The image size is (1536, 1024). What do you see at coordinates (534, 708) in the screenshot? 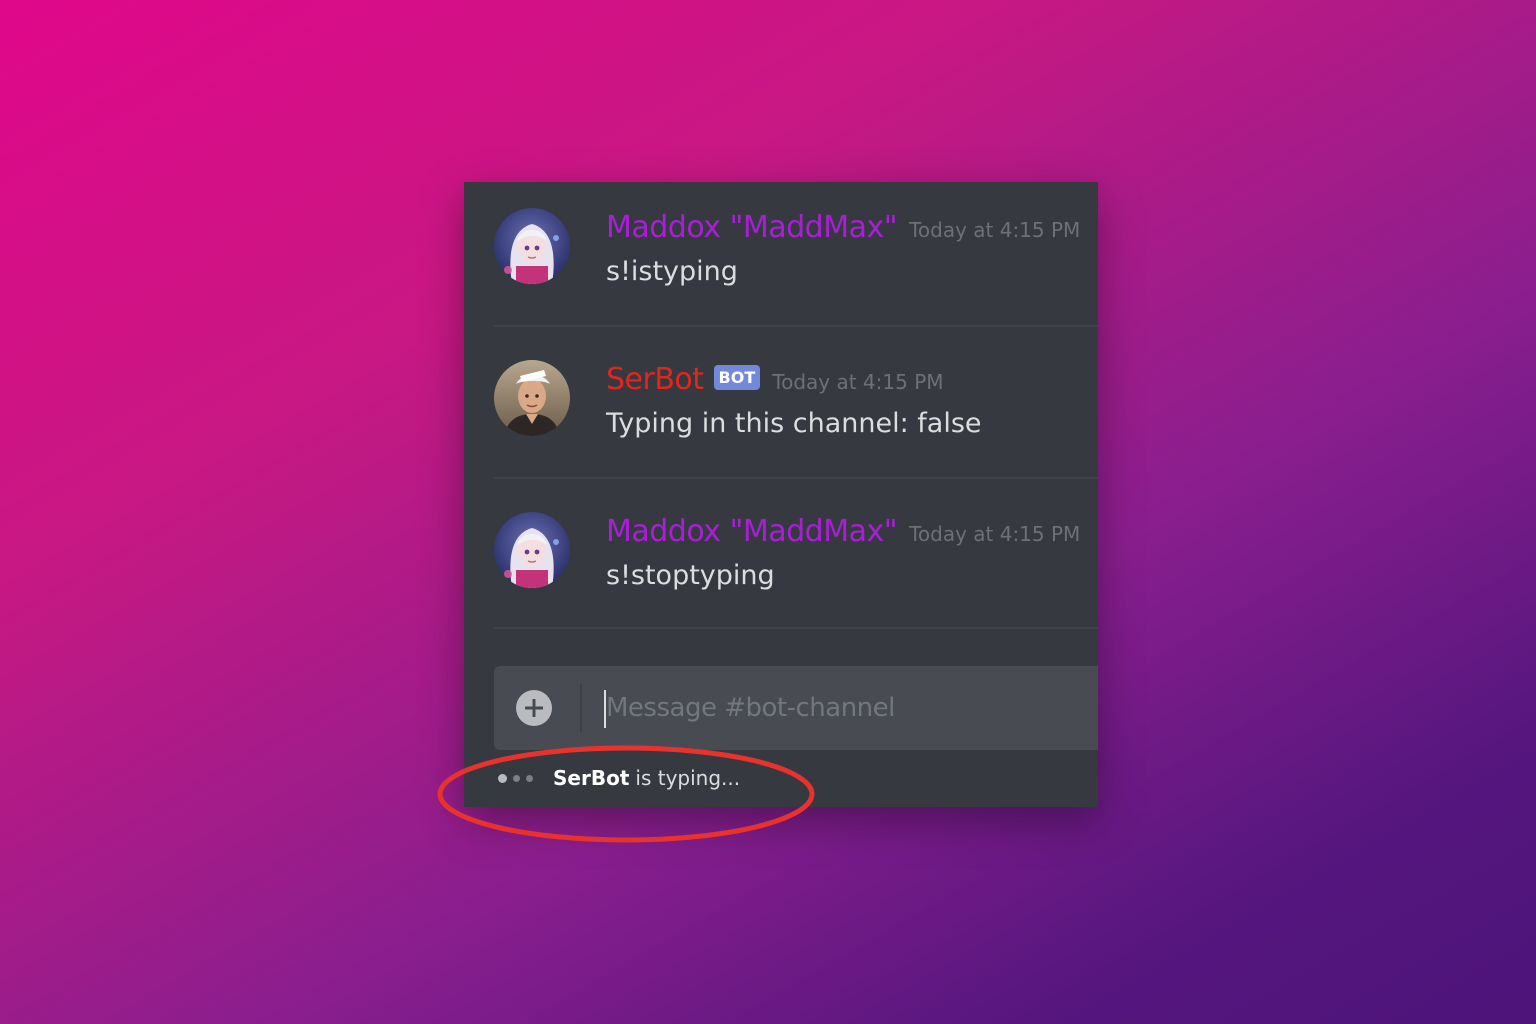
I see `plus-circle-icon` at bounding box center [534, 708].